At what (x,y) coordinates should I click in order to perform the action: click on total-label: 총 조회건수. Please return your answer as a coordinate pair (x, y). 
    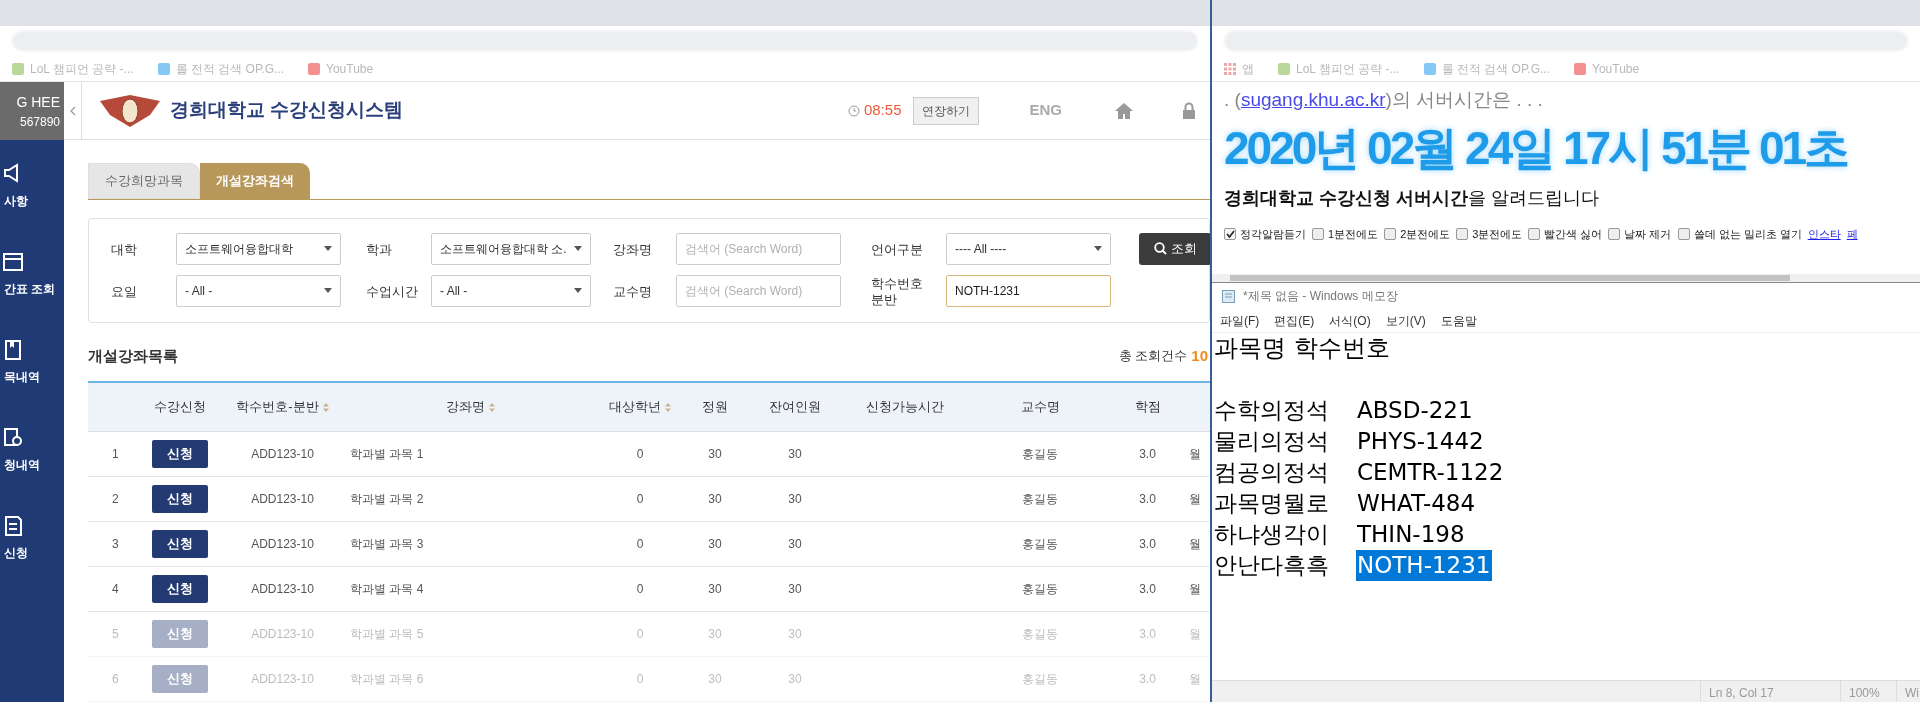
    Looking at the image, I should click on (1153, 356).